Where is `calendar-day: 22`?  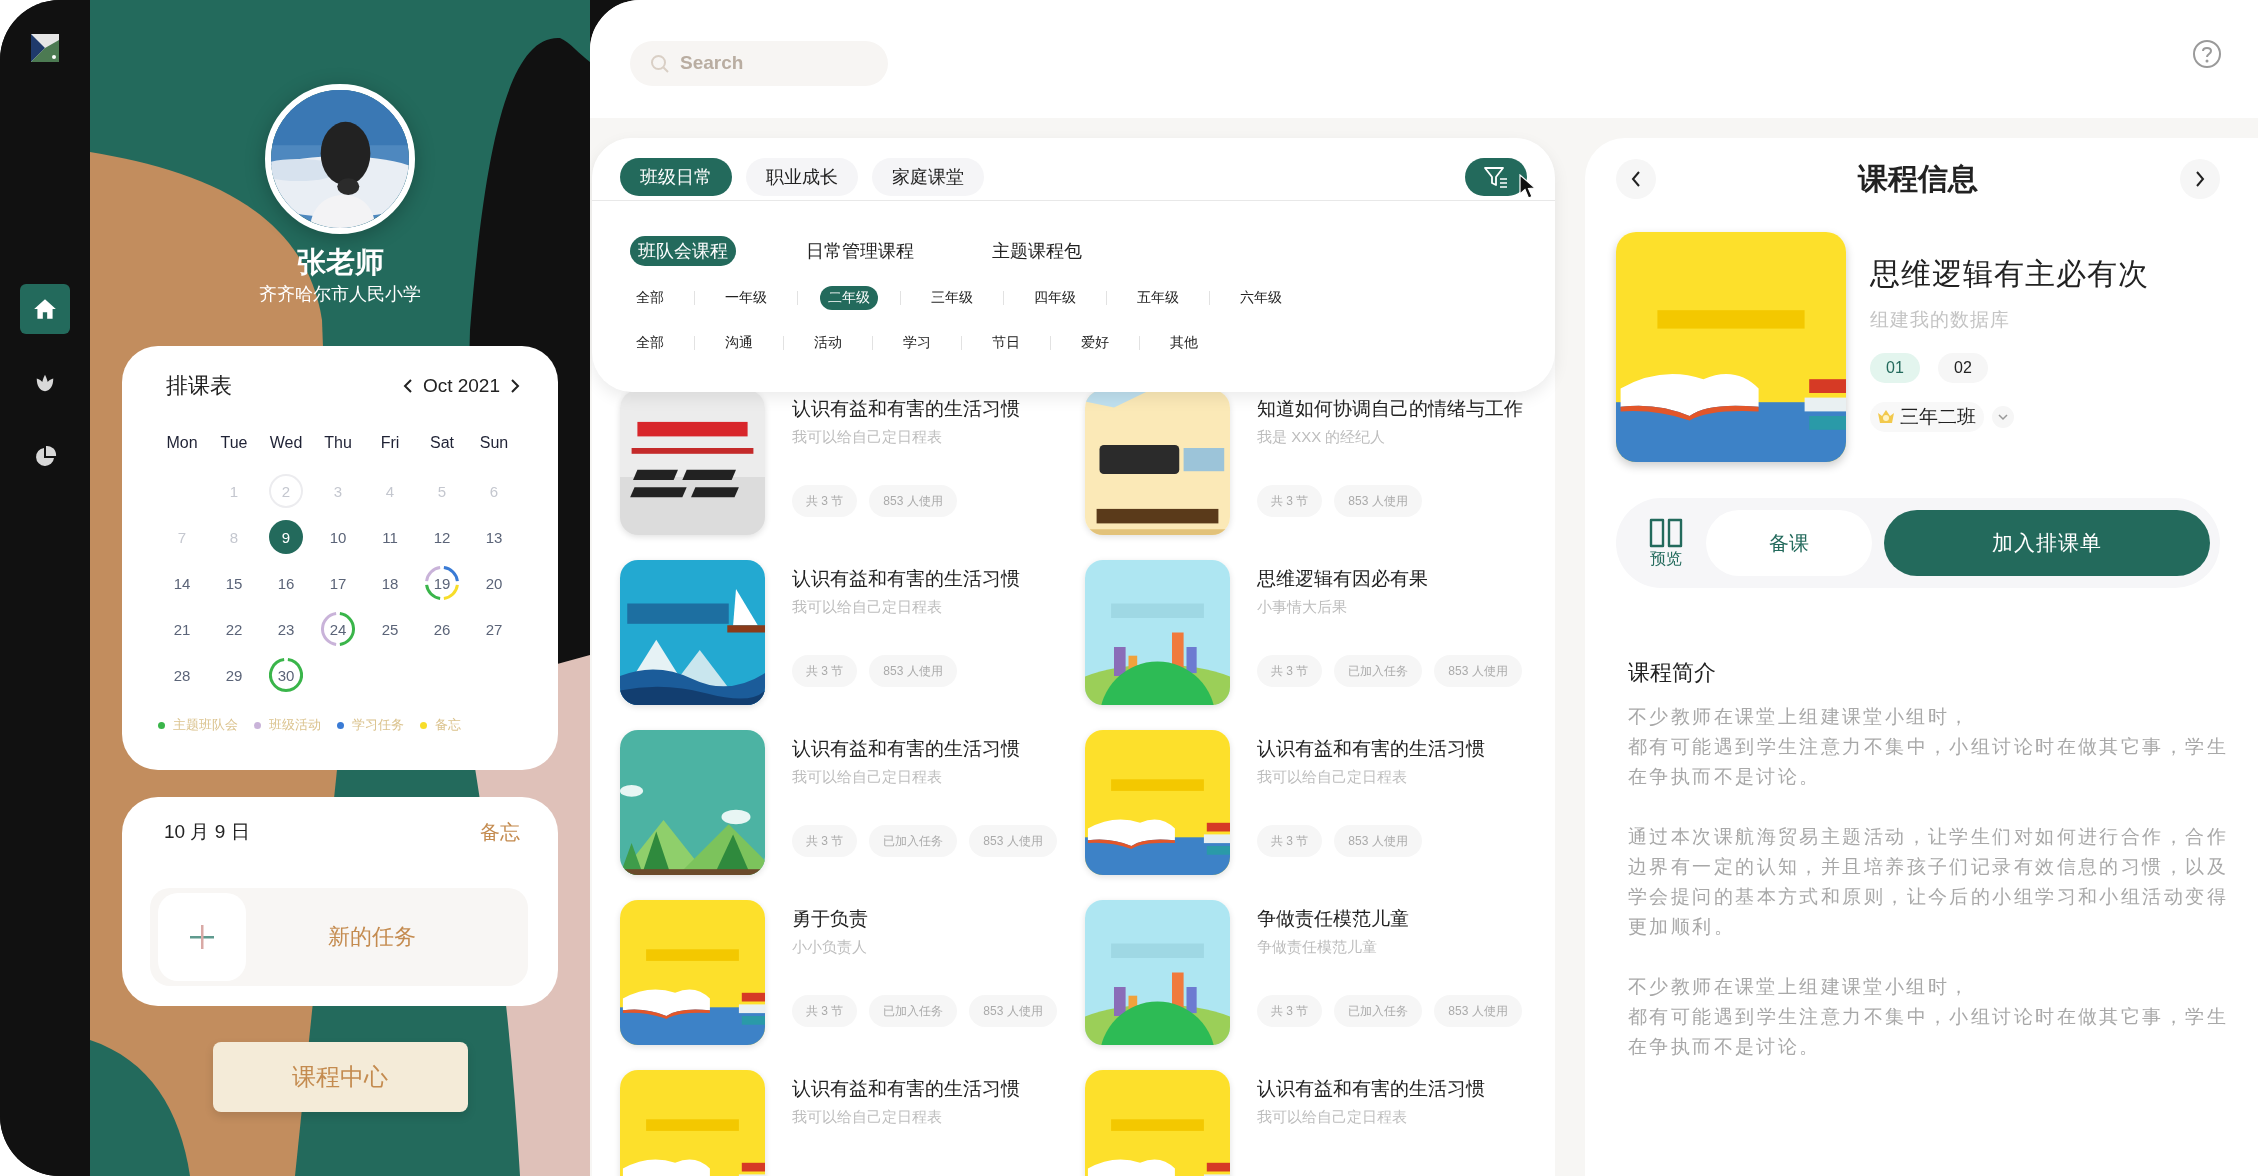 calendar-day: 22 is located at coordinates (234, 629).